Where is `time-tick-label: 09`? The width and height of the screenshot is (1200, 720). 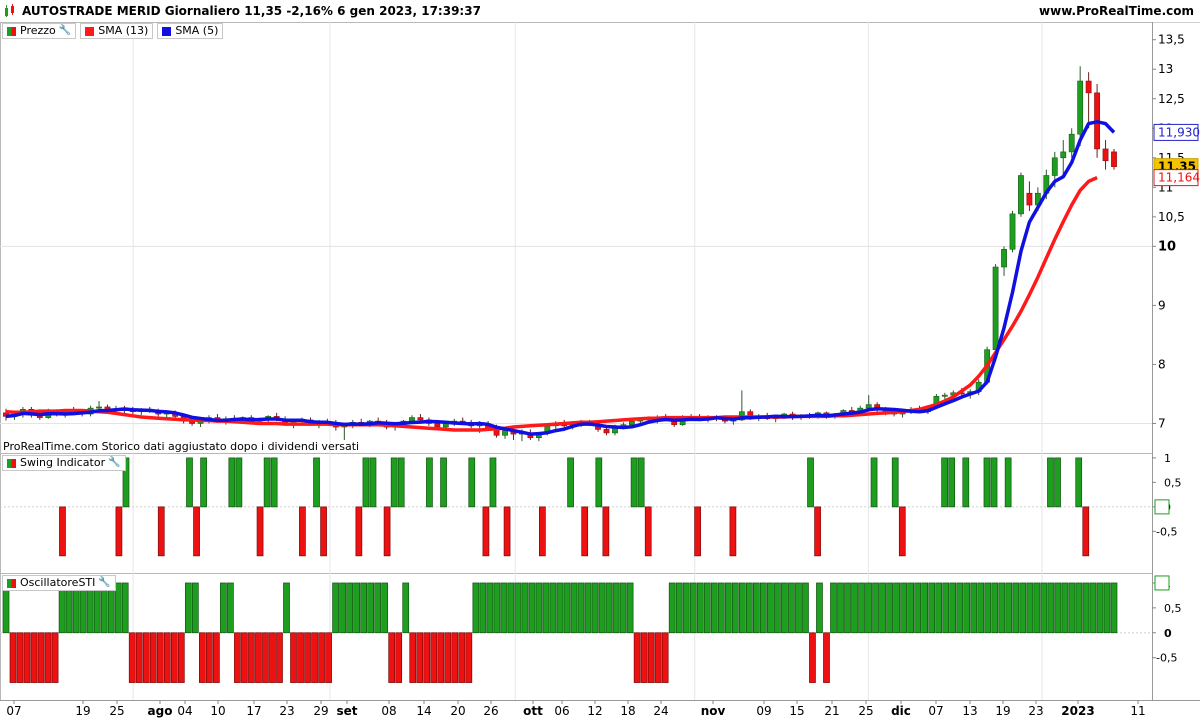 time-tick-label: 09 is located at coordinates (763, 711).